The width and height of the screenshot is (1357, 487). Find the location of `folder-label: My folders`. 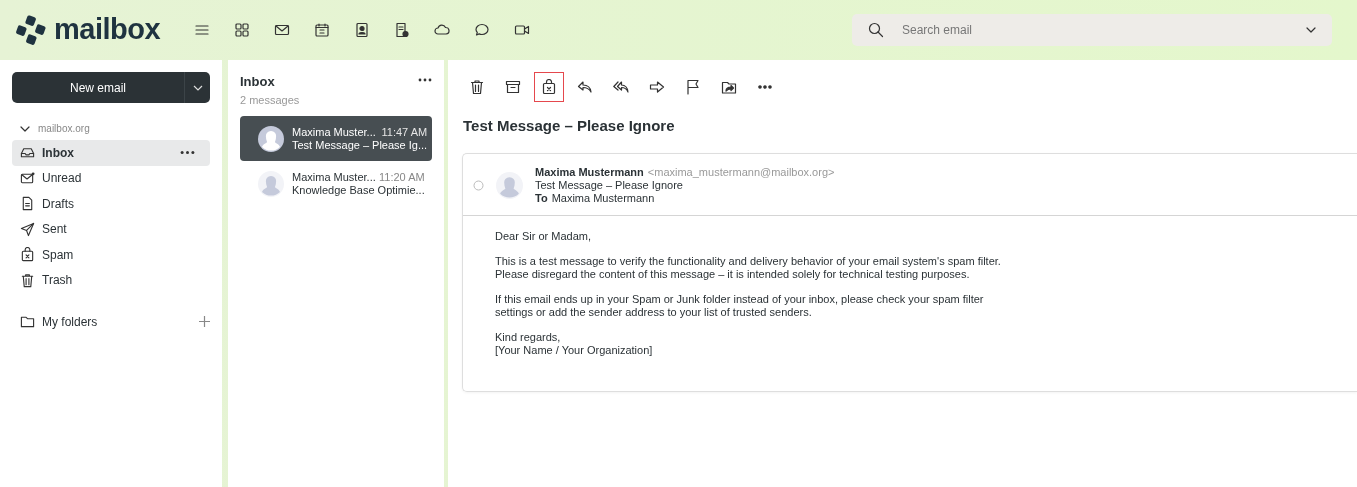

folder-label: My folders is located at coordinates (70, 322).